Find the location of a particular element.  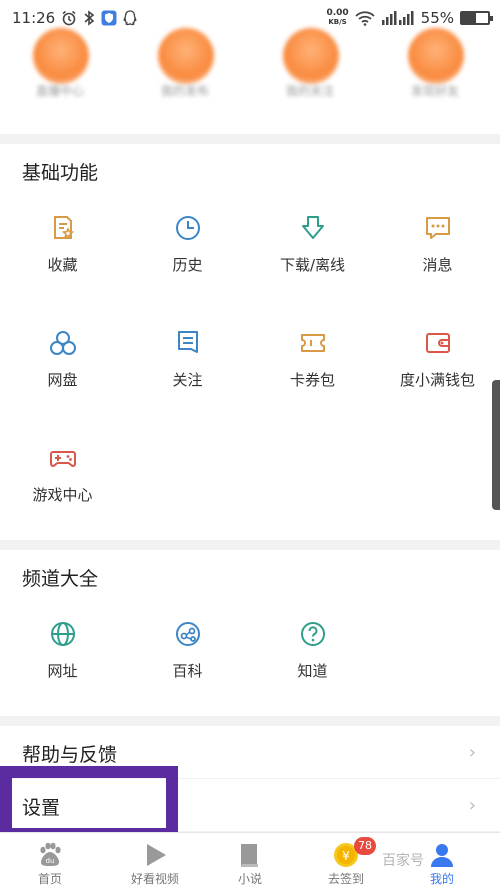

grid-item-label: 关注 is located at coordinates (187, 380).